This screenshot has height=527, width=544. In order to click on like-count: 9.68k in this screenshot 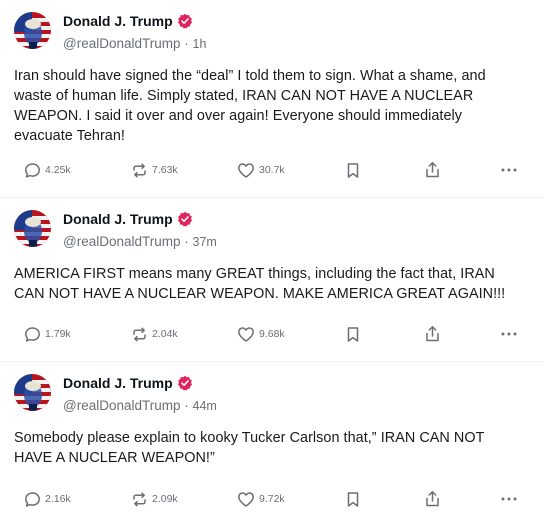, I will do `click(272, 334)`.